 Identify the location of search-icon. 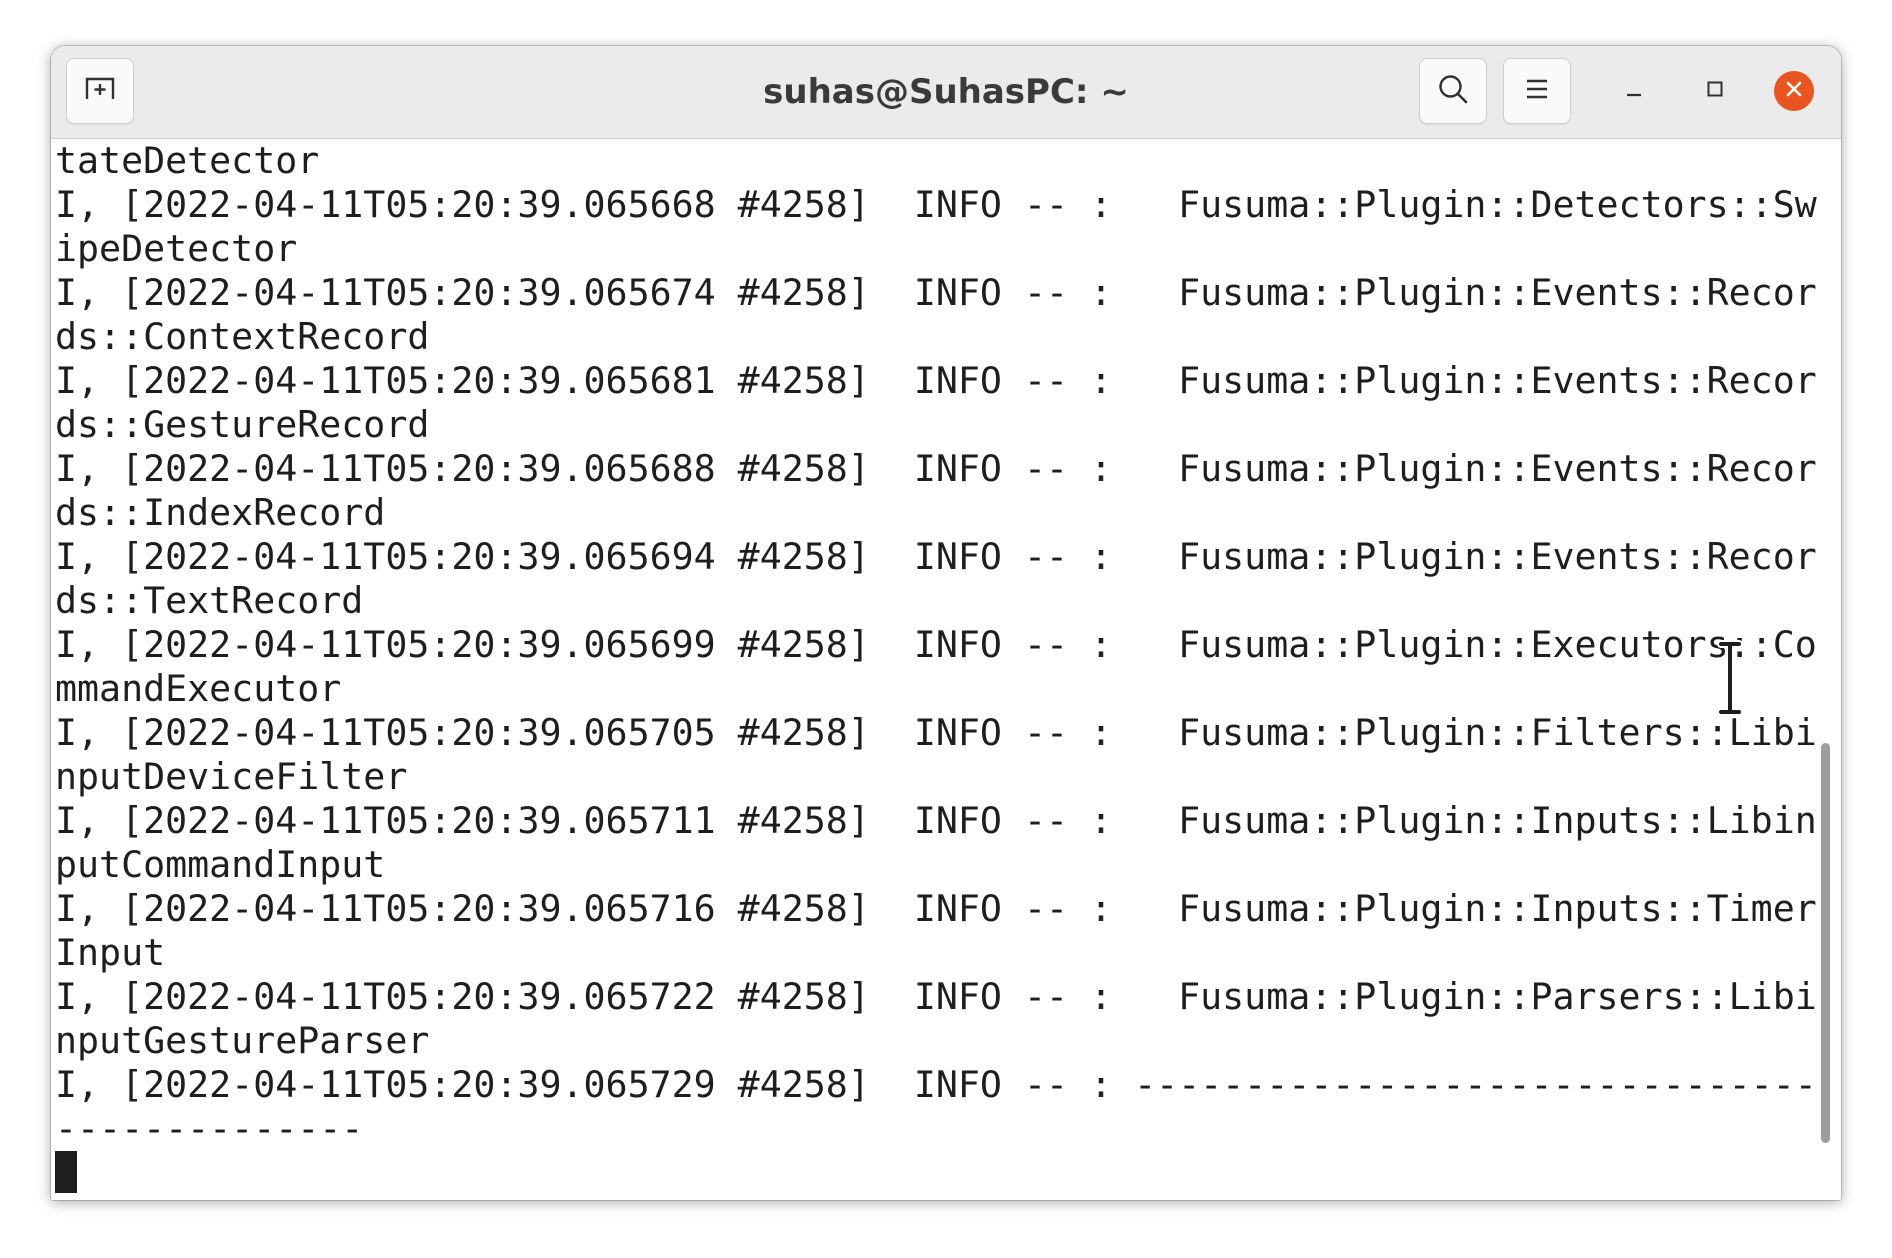
(1453, 91).